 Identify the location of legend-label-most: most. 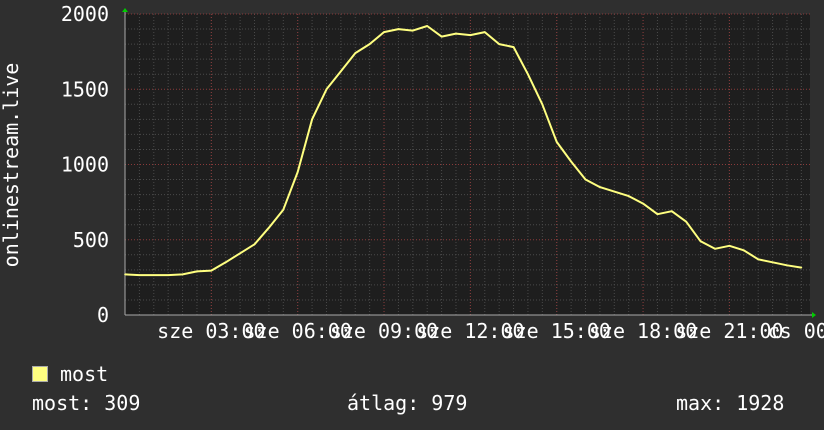
(84, 374).